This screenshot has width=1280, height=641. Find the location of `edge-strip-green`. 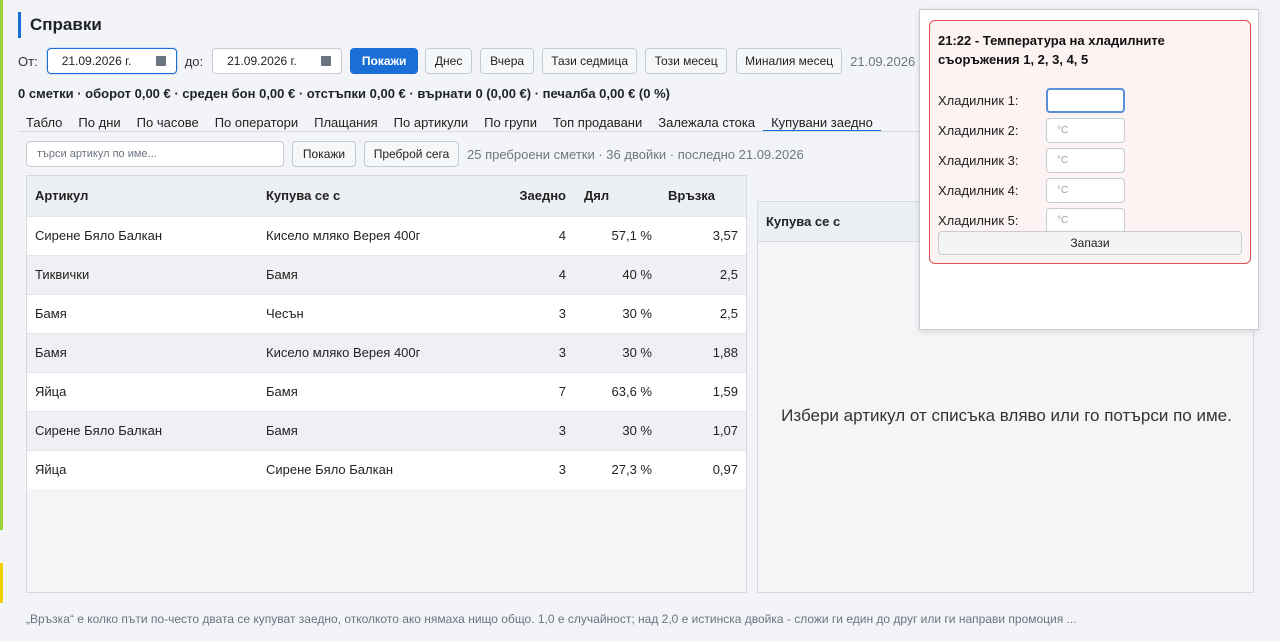

edge-strip-green is located at coordinates (1, 265).